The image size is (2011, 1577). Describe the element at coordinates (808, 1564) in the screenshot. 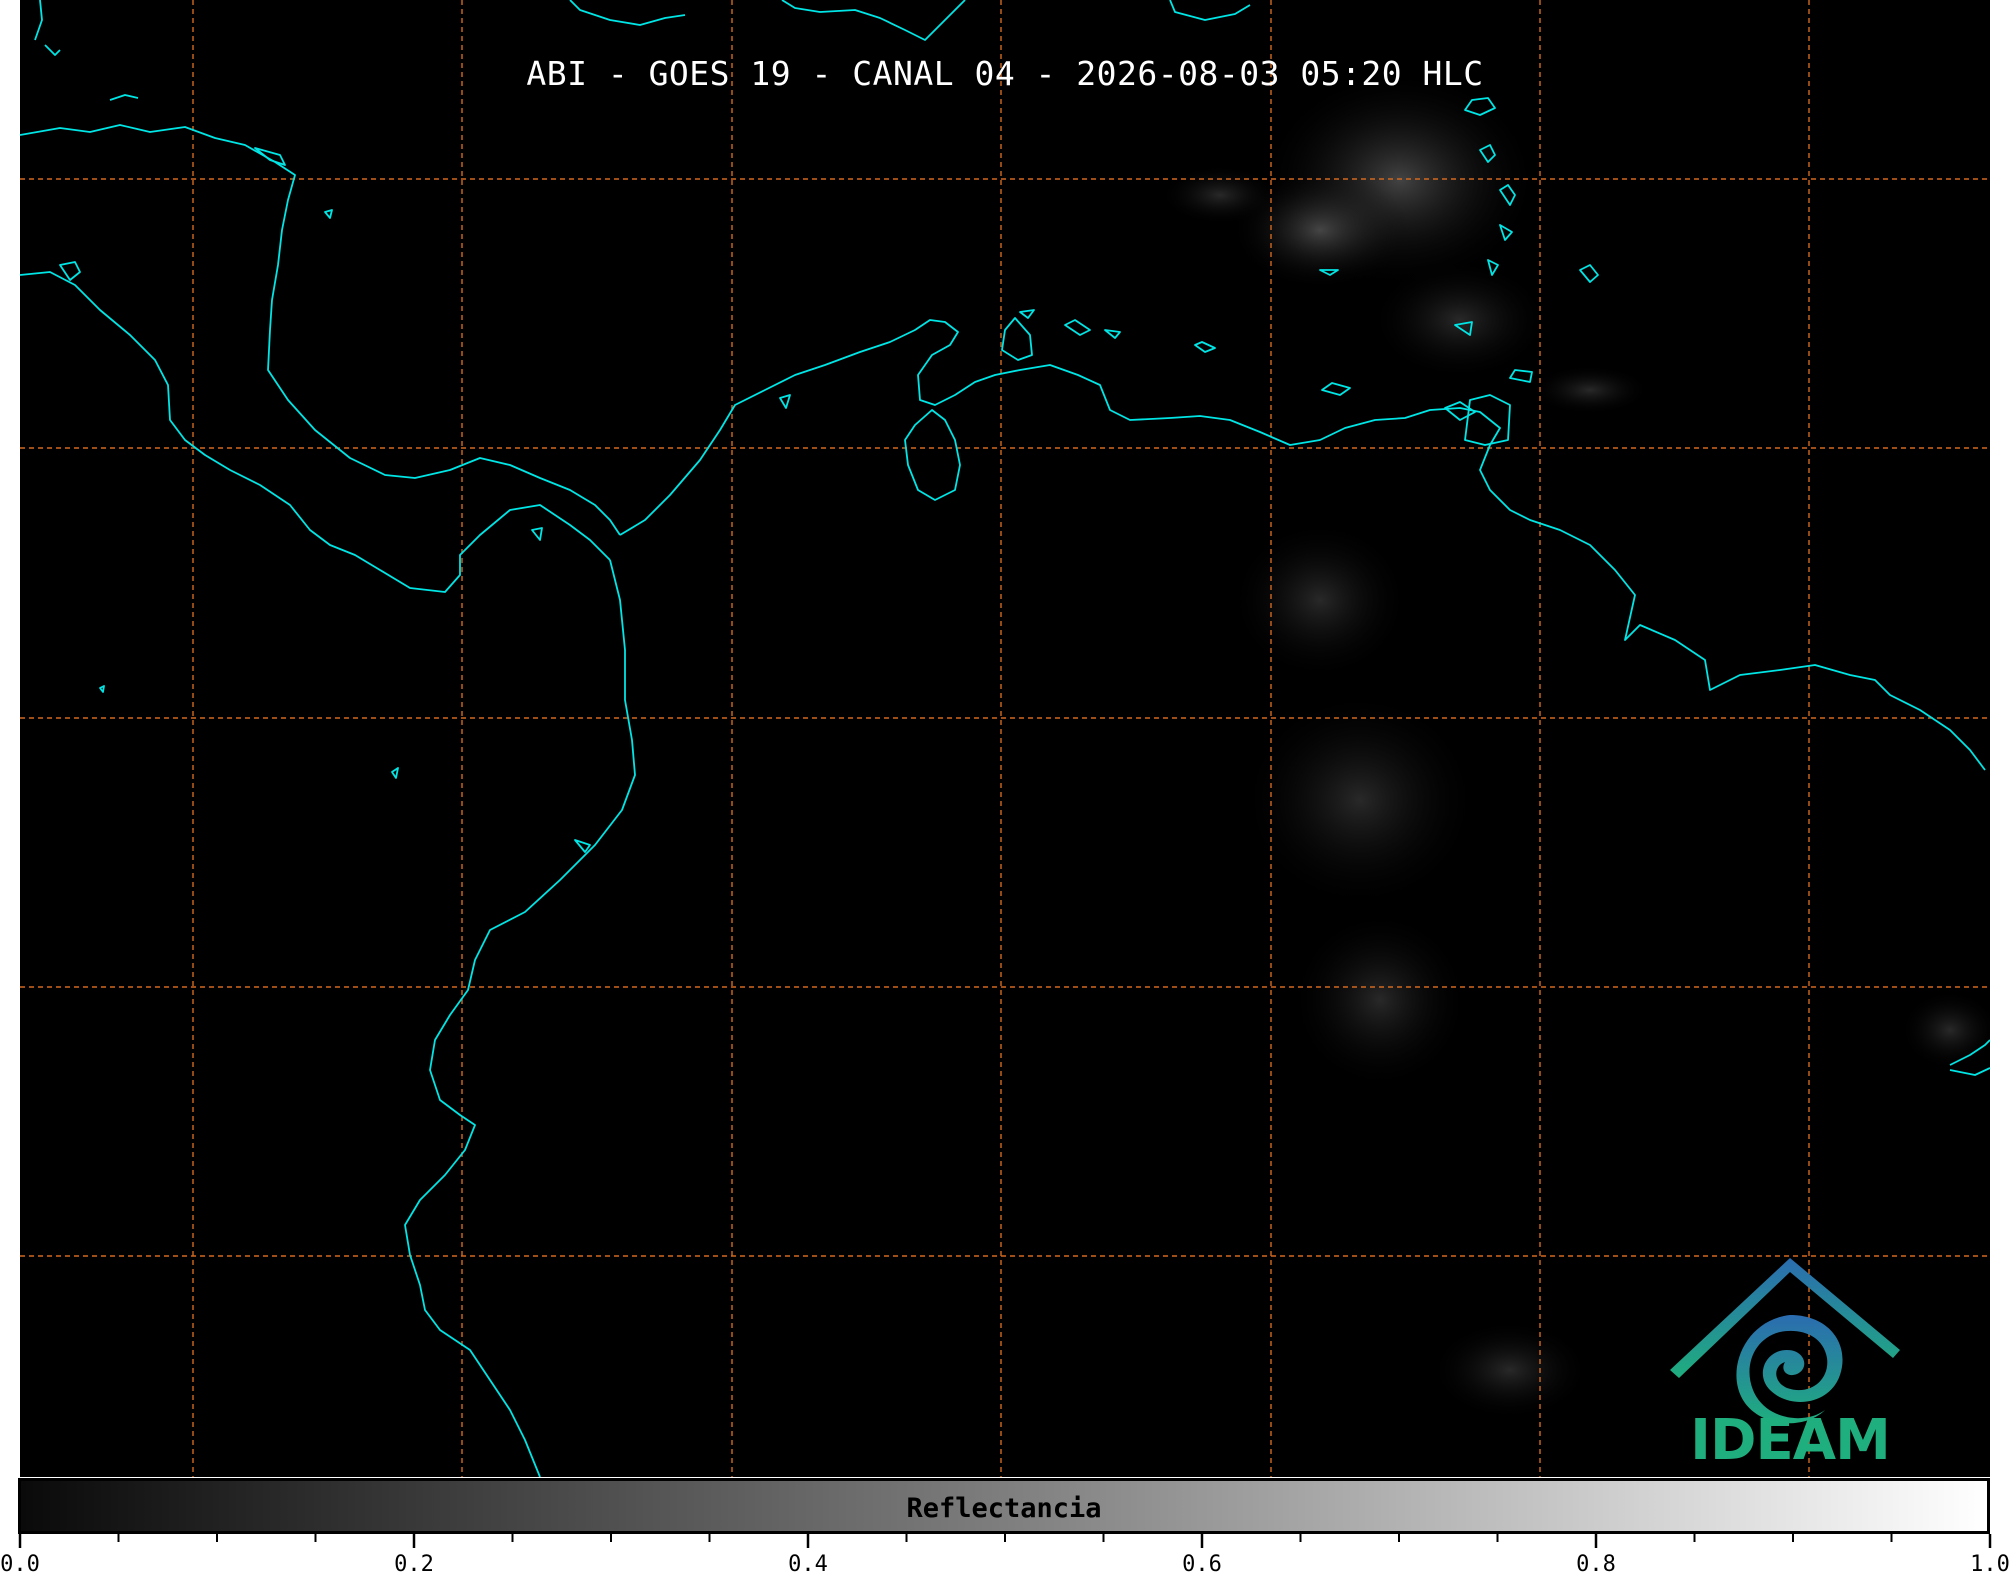

I see `colorbar-tick-label: 0.4` at that location.